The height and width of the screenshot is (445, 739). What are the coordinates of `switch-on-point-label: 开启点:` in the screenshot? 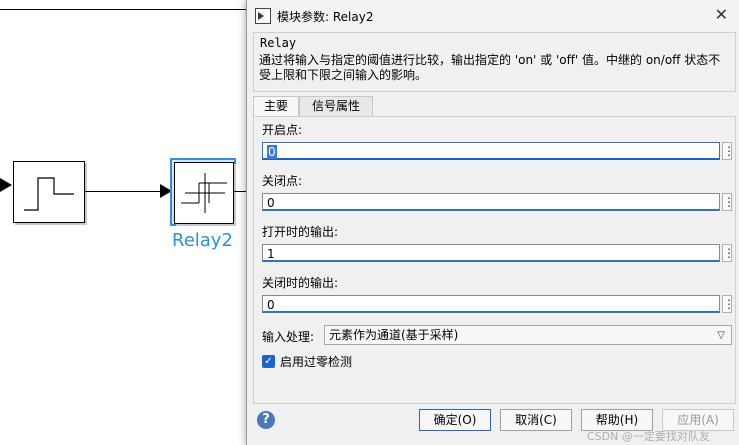 It's located at (282, 130).